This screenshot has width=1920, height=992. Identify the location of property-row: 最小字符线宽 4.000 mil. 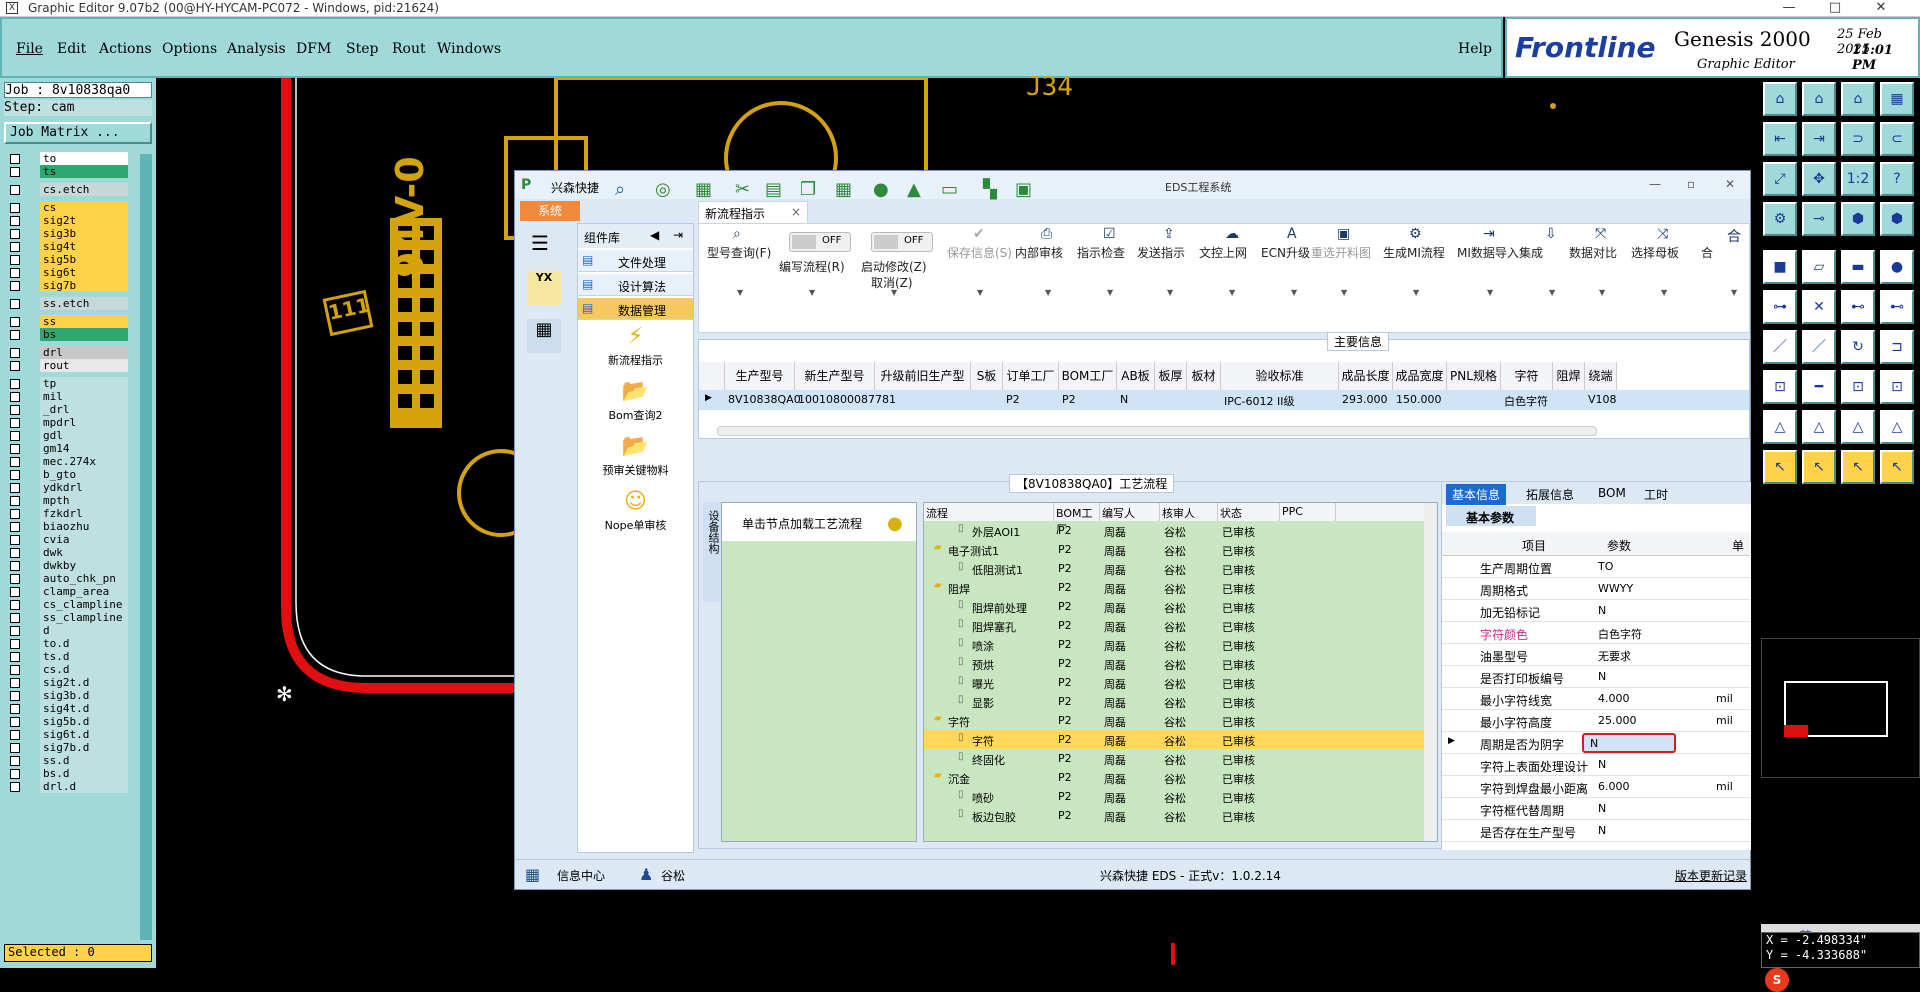
(1596, 699).